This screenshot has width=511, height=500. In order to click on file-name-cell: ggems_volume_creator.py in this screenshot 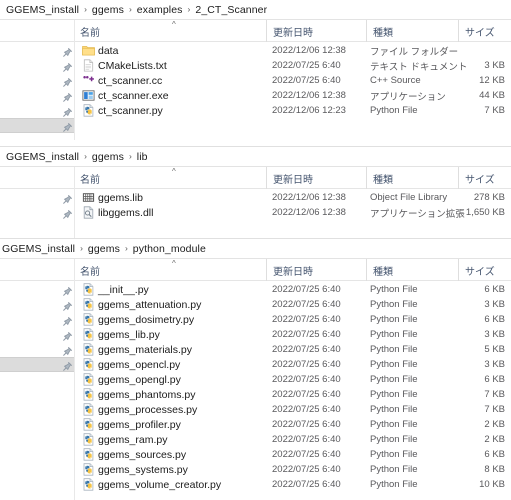, I will do `click(159, 484)`.